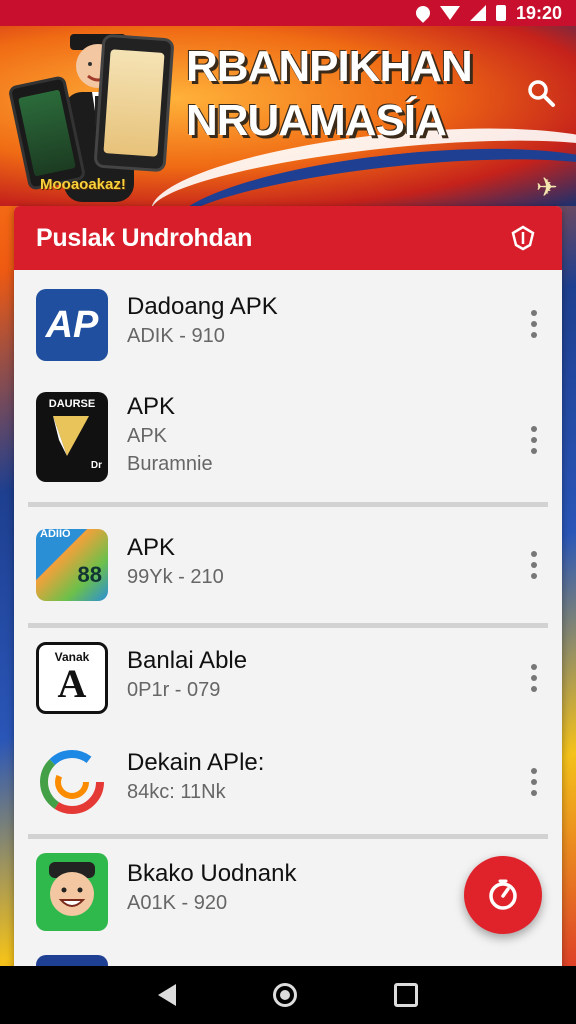 The image size is (576, 1024). Describe the element at coordinates (329, 66) in the screenshot. I see `banner-title-line1: RBANPIKHAN` at that location.